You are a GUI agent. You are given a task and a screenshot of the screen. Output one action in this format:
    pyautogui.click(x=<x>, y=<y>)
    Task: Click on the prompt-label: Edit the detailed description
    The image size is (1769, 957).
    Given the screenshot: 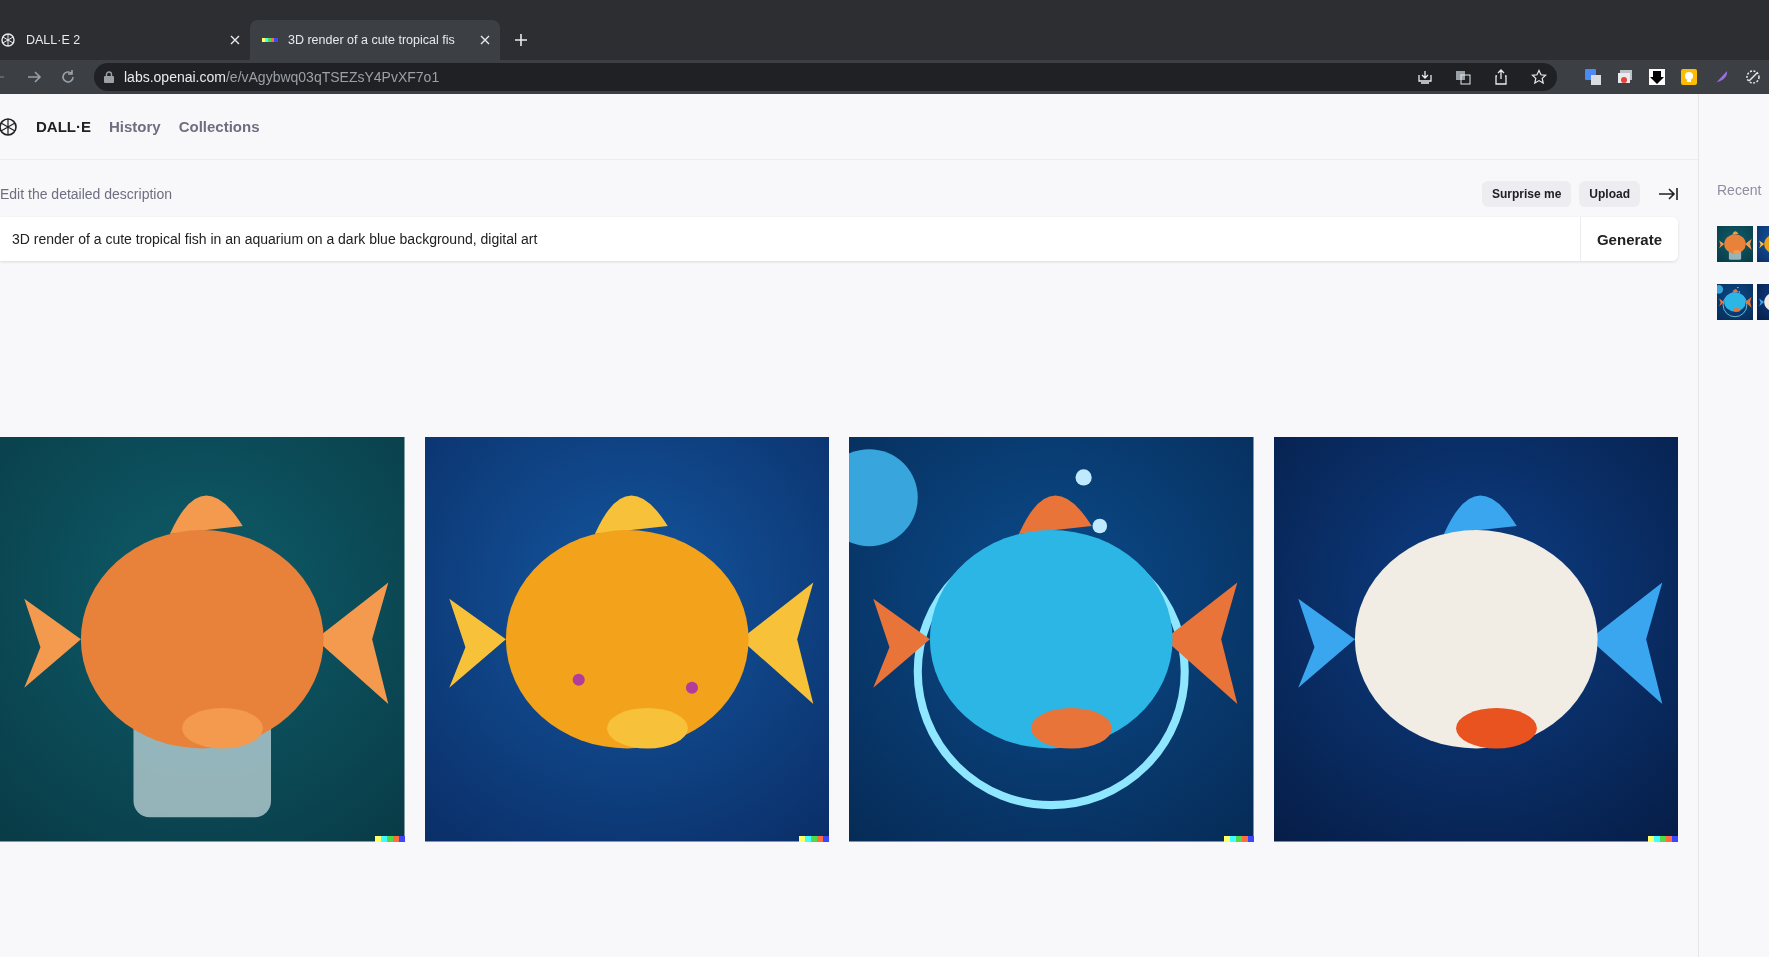 What is the action you would take?
    pyautogui.click(x=86, y=194)
    